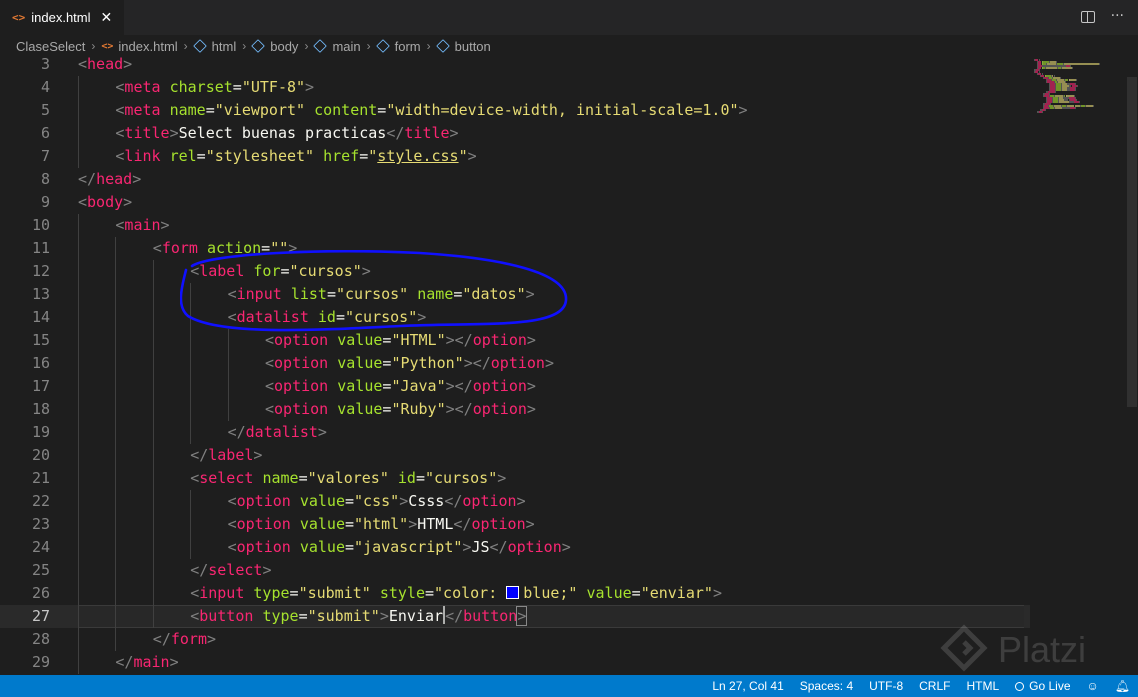 This screenshot has width=1138, height=697. What do you see at coordinates (225, 248) in the screenshot?
I see `code-content: <form action="">` at bounding box center [225, 248].